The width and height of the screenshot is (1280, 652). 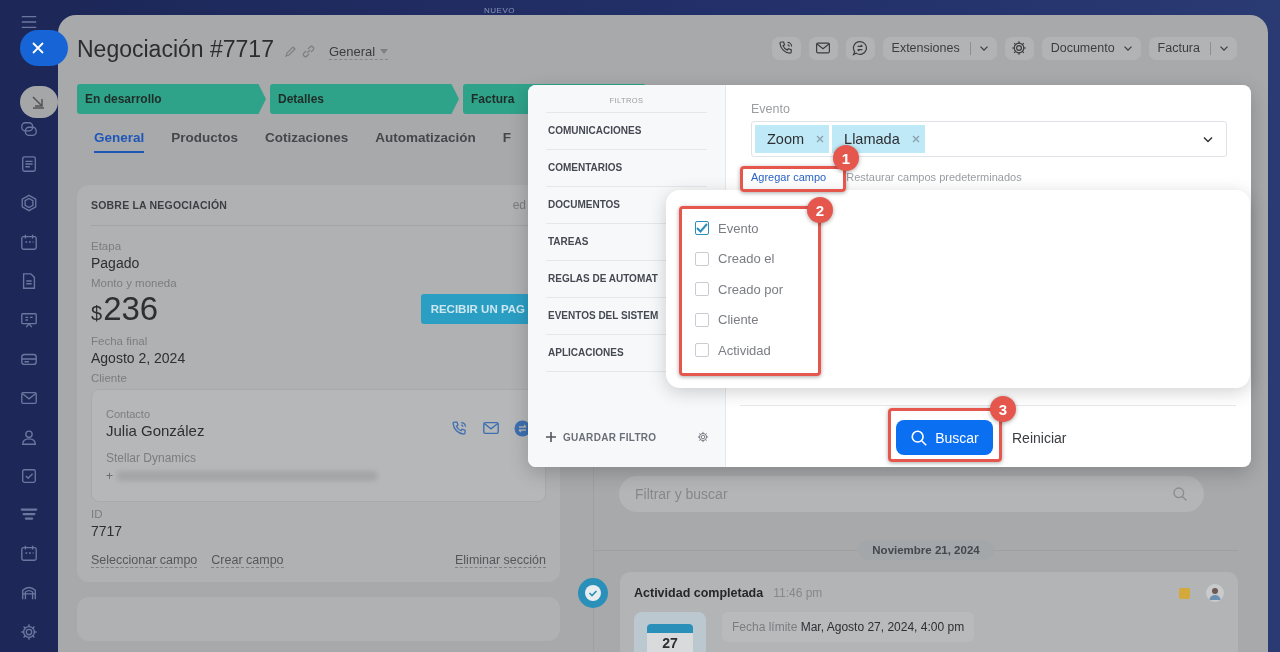 I want to click on menu-icon, so click(x=29, y=22).